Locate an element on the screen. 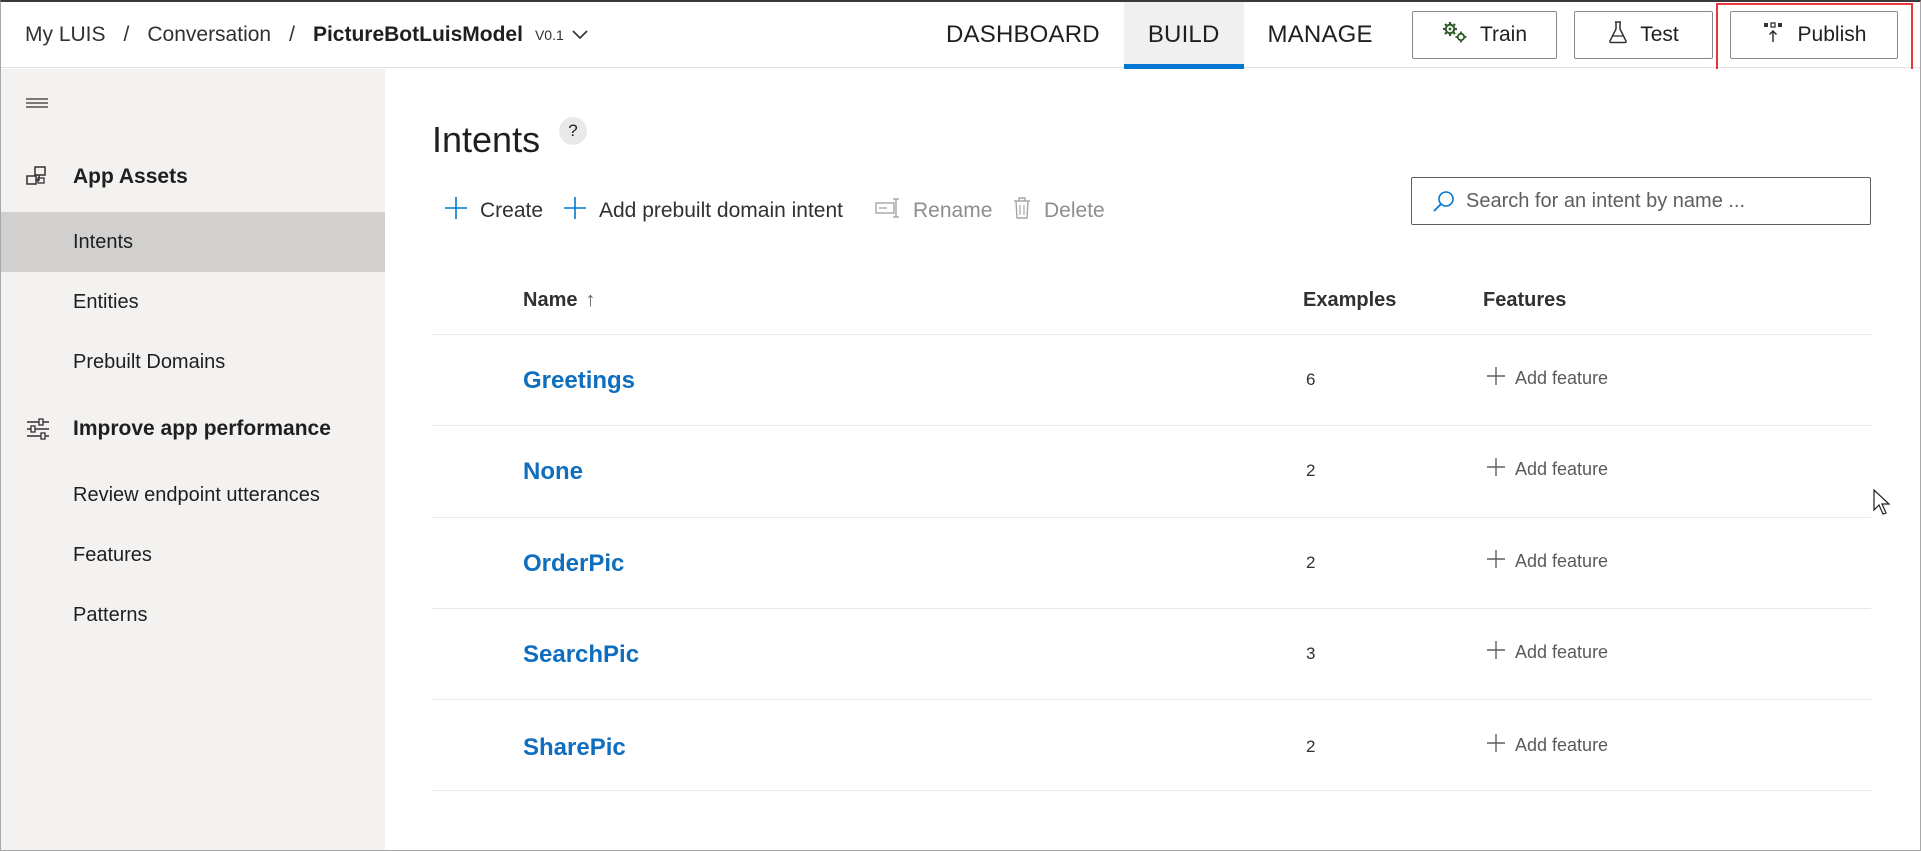 The height and width of the screenshot is (851, 1921). intent-search-box is located at coordinates (1641, 201).